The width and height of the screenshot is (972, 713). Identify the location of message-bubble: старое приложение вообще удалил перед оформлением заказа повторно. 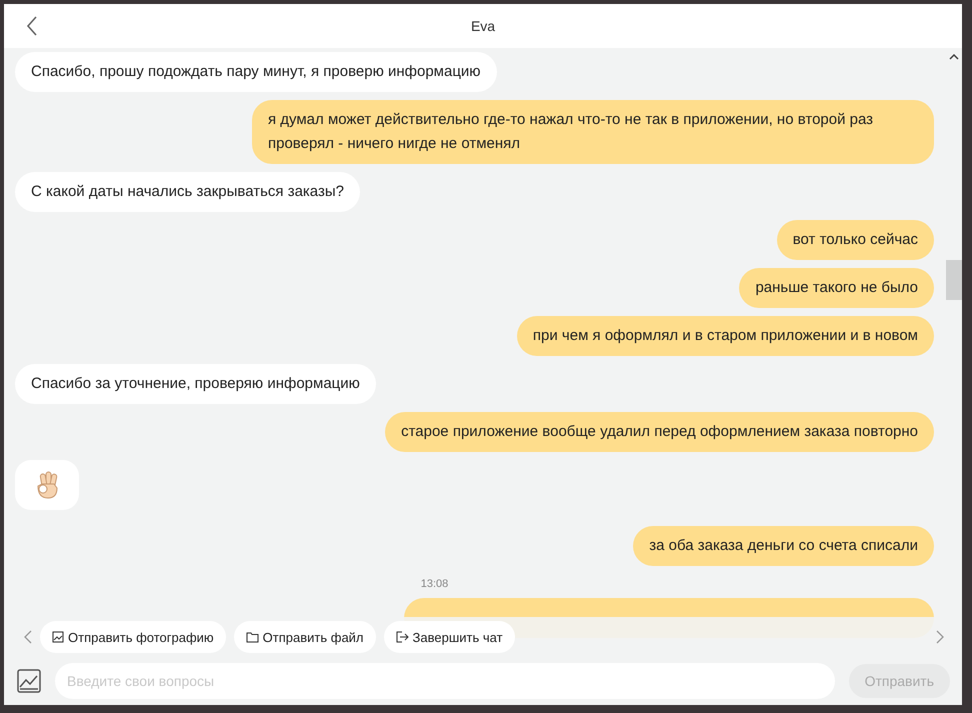
(659, 432).